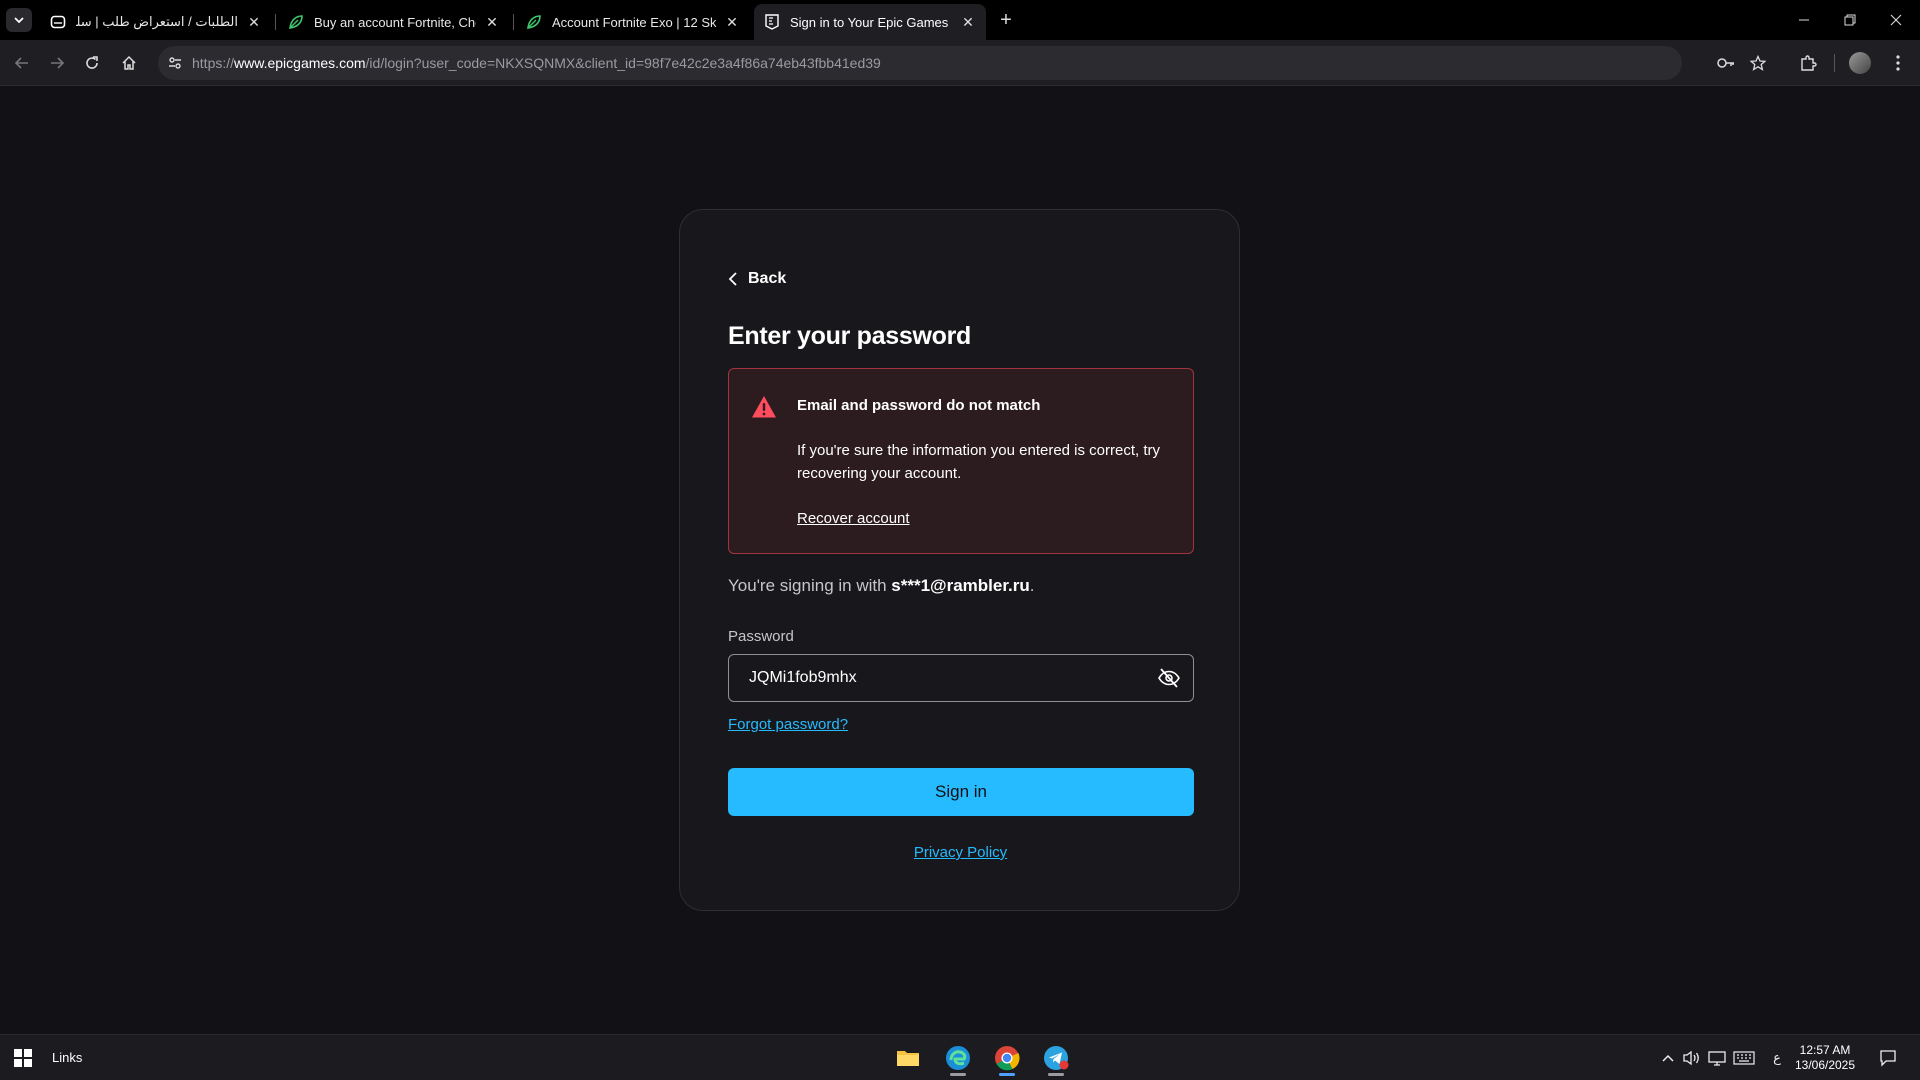 This screenshot has height=1080, width=1920. Describe the element at coordinates (810, 585) in the screenshot. I see `signing-prefix: You're signing in with` at that location.